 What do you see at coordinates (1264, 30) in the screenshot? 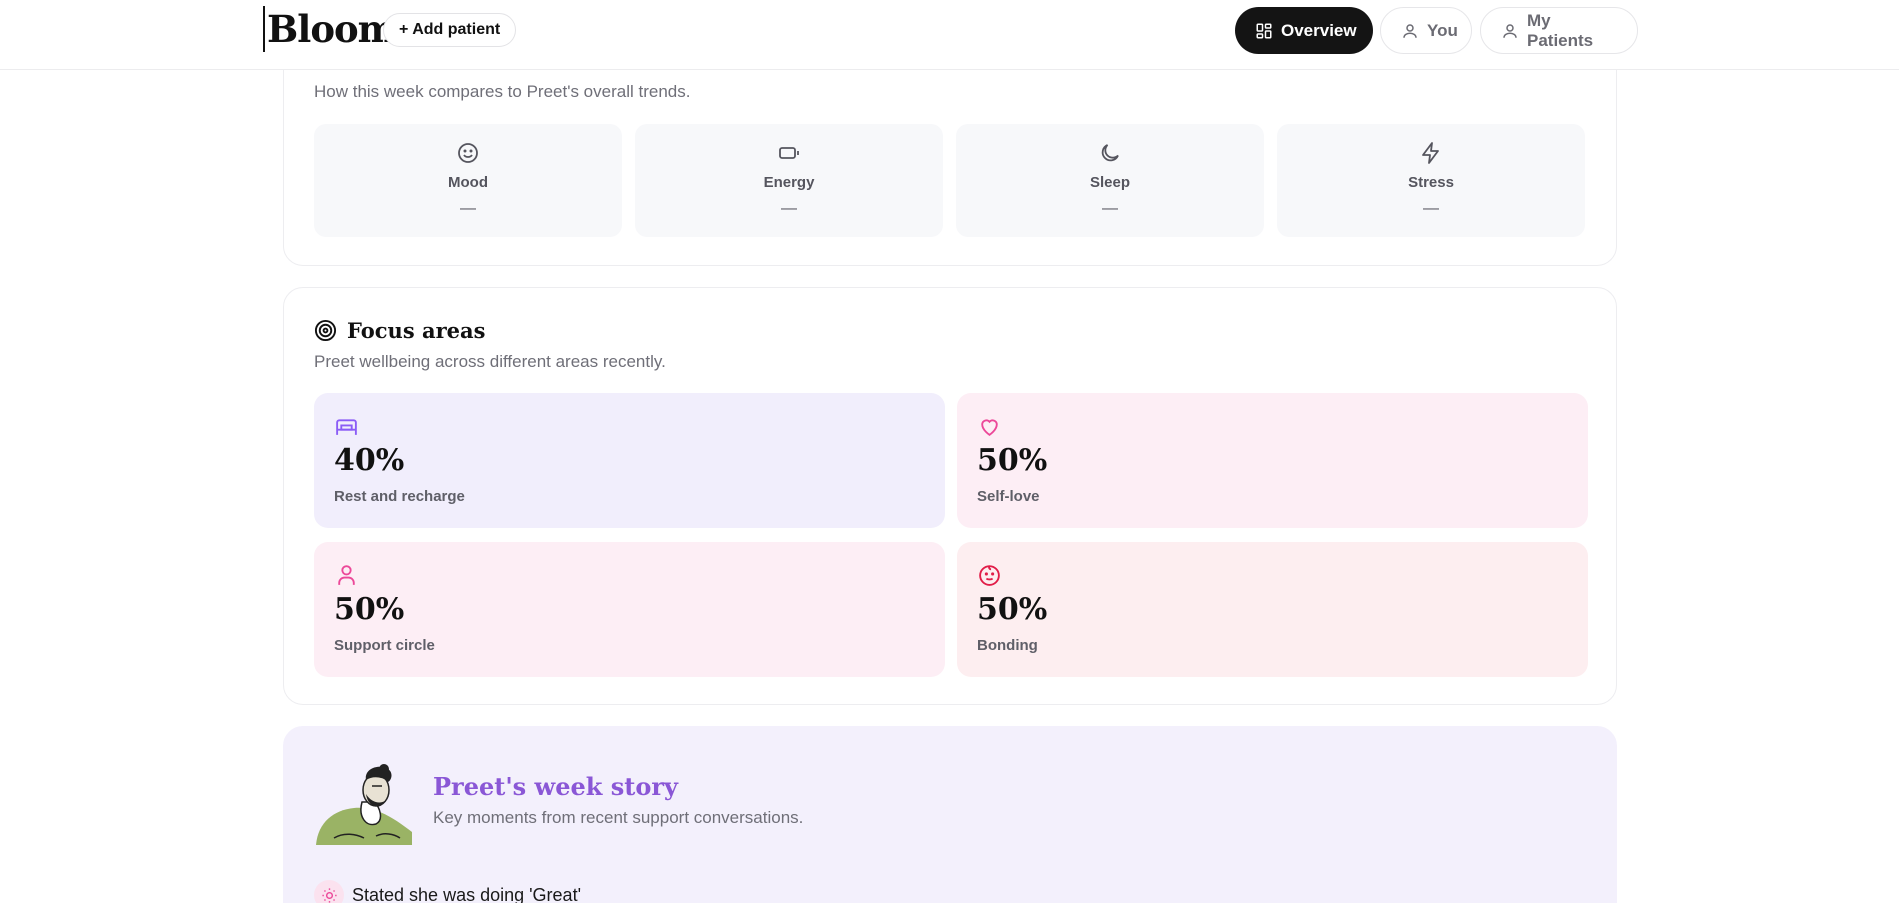
I see `grid-icon` at bounding box center [1264, 30].